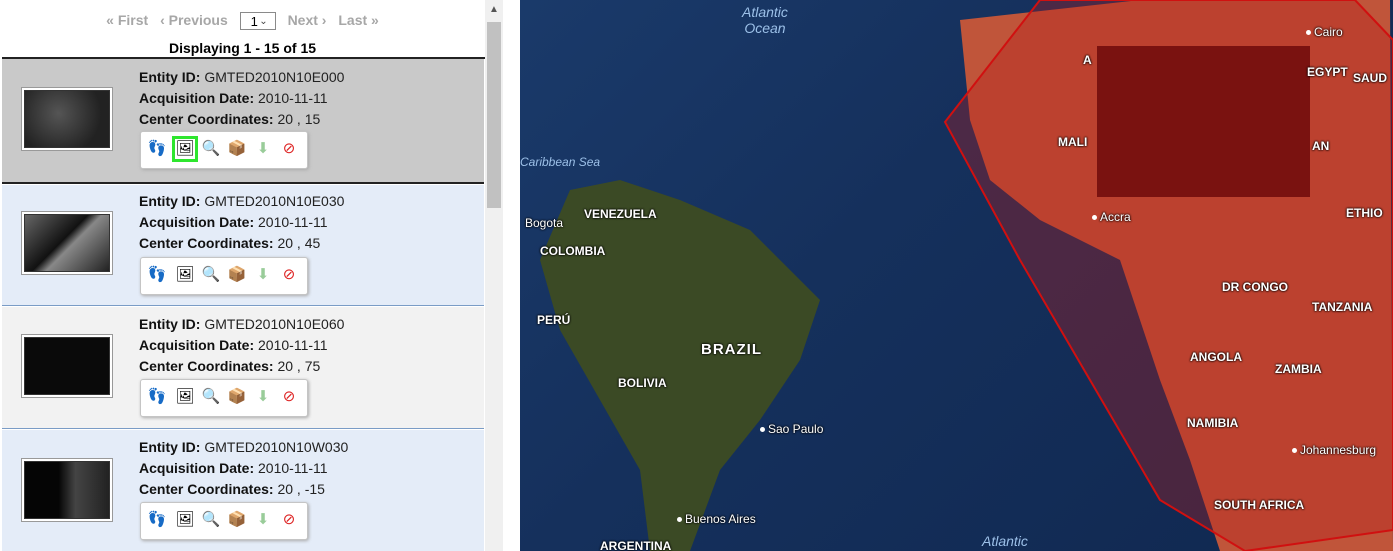 The image size is (1393, 551). What do you see at coordinates (1005, 541) in the screenshot?
I see `ocean-label: Atlantic` at bounding box center [1005, 541].